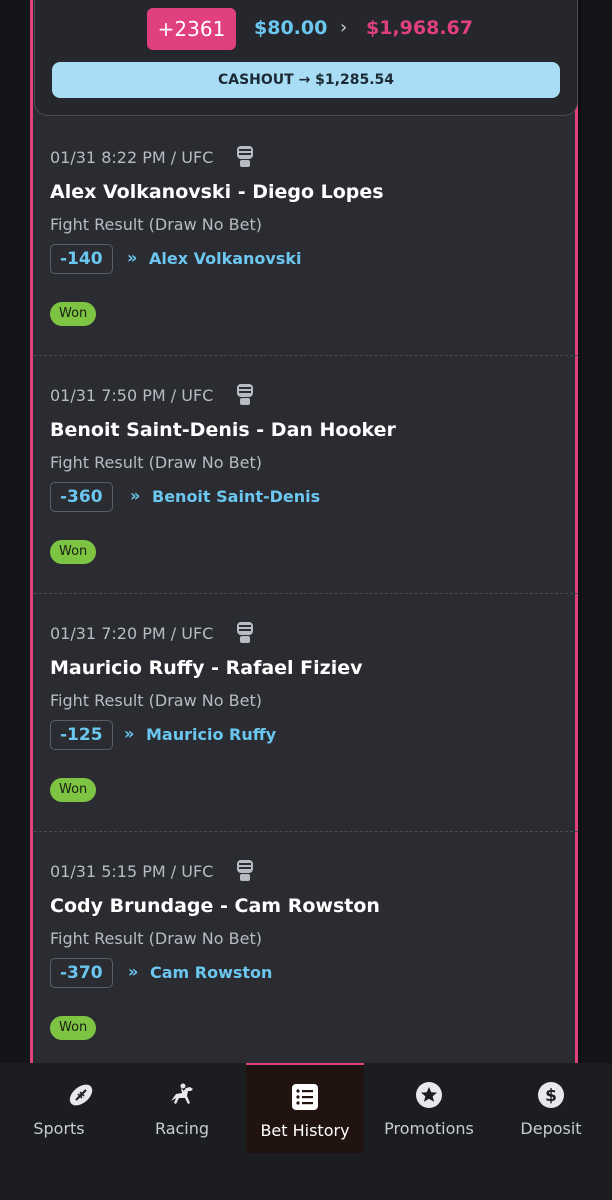 The height and width of the screenshot is (1200, 612). I want to click on background-right, so click(597, 532).